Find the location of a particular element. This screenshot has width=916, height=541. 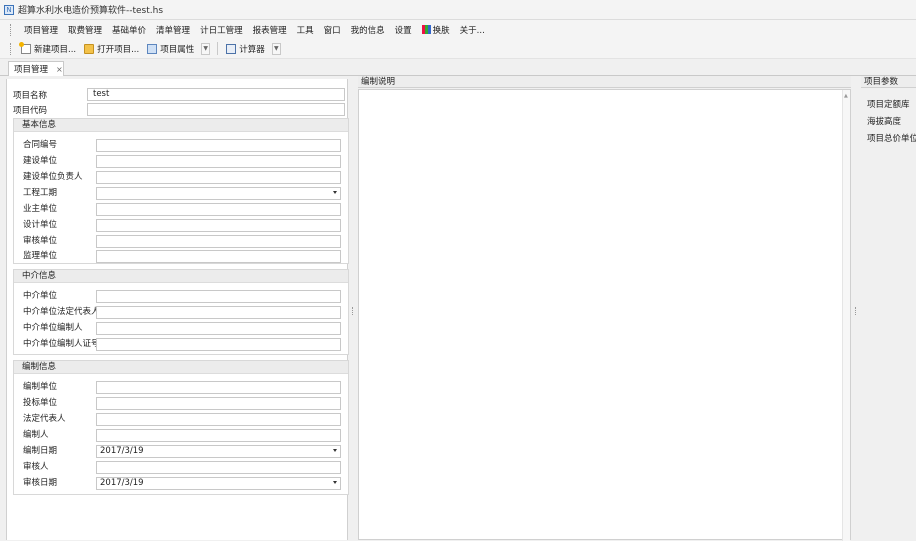

duration-combo is located at coordinates (218, 193).